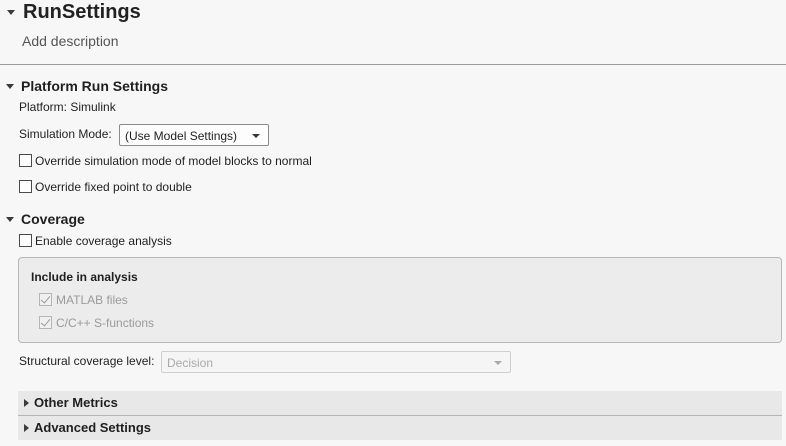 The width and height of the screenshot is (786, 446). What do you see at coordinates (25, 160) in the screenshot?
I see `override-sim-mode-checkbox` at bounding box center [25, 160].